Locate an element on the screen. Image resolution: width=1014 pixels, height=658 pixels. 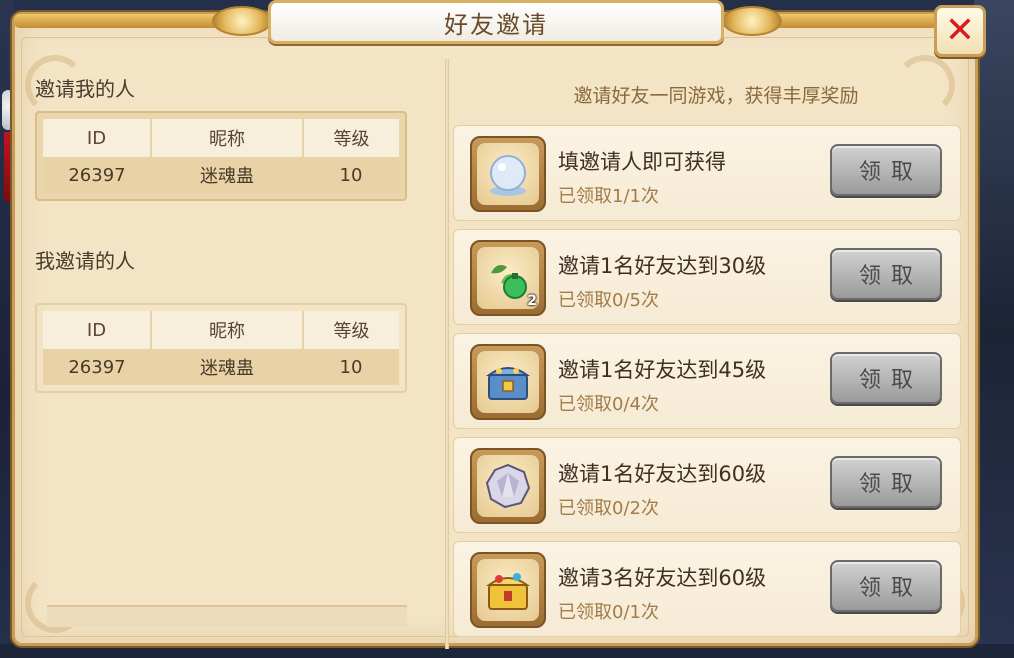
i-invited-heading: 我邀请的人 is located at coordinates (85, 261).